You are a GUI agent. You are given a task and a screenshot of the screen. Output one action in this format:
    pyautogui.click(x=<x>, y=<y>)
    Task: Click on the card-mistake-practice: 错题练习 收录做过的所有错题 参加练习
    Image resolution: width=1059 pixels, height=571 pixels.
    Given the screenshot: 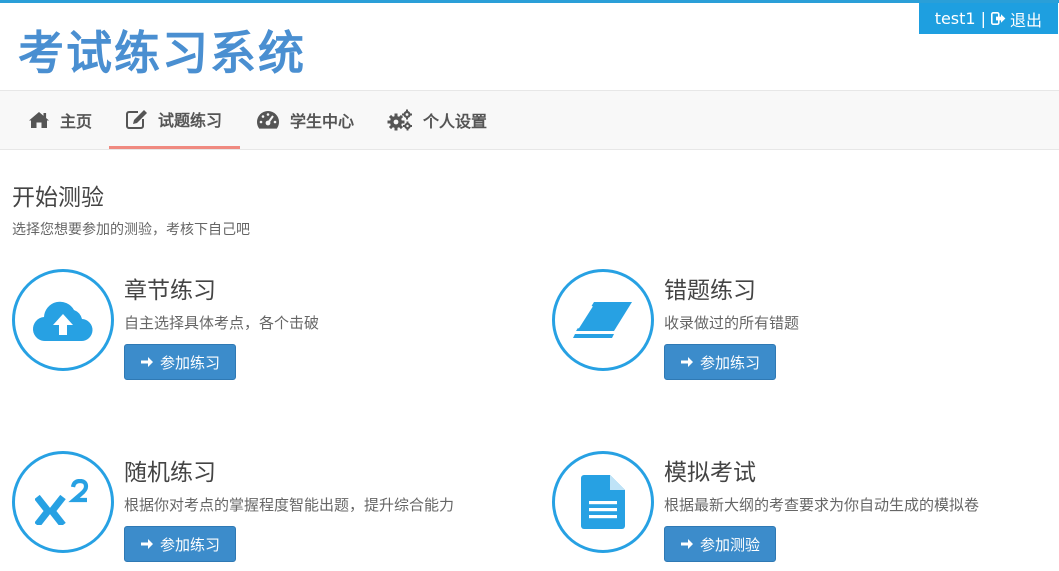 What is the action you would take?
    pyautogui.click(x=792, y=329)
    